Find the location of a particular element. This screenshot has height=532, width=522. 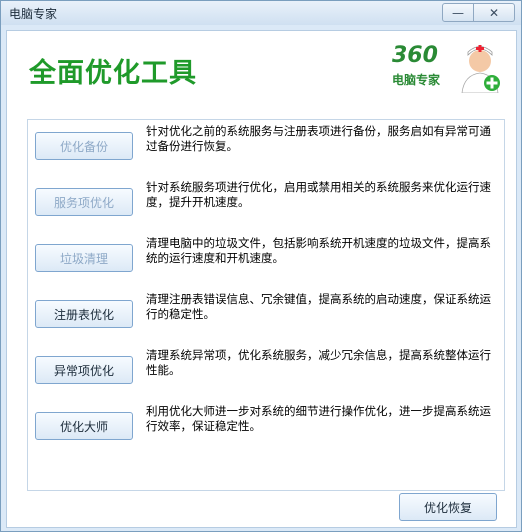

minimize-icon: — is located at coordinates (458, 12).